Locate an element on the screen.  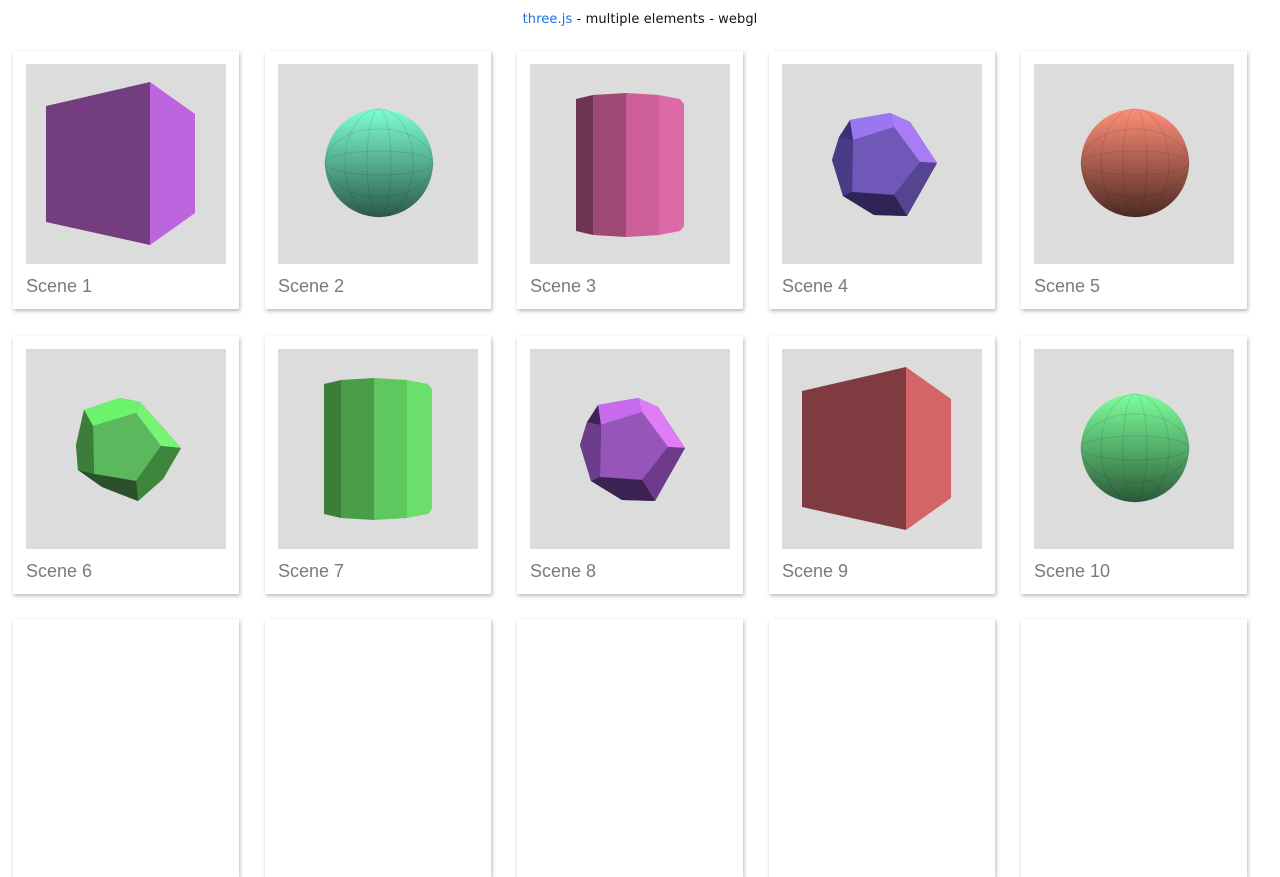
scene-card: Scene 3 is located at coordinates (630, 180).